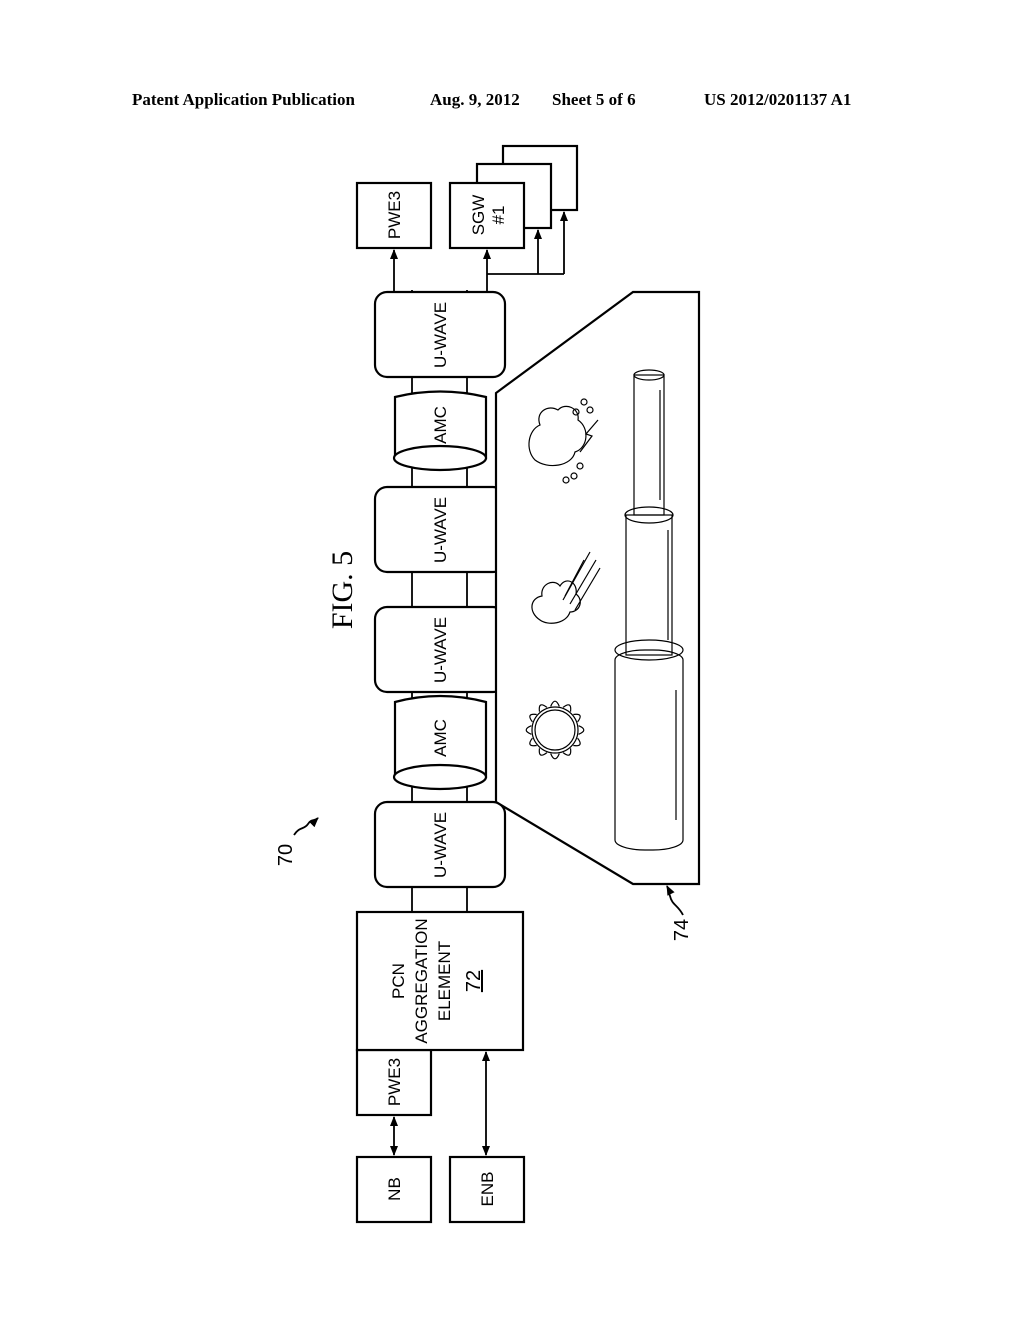  I want to click on amc-2: AMC, so click(440, 431).